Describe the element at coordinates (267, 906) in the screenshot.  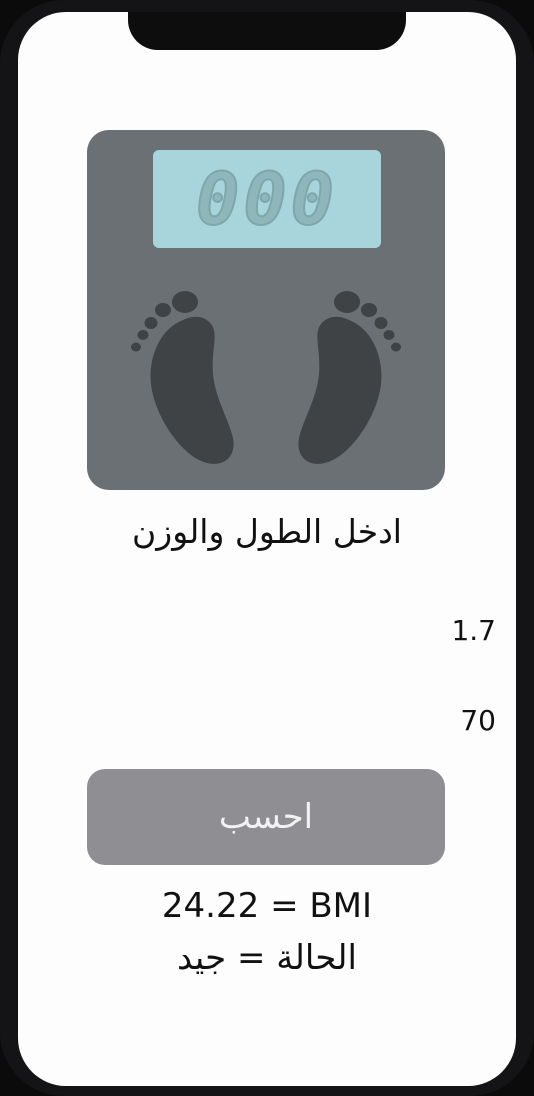
I see `bmi-result-label: 24.22 = BMI` at that location.